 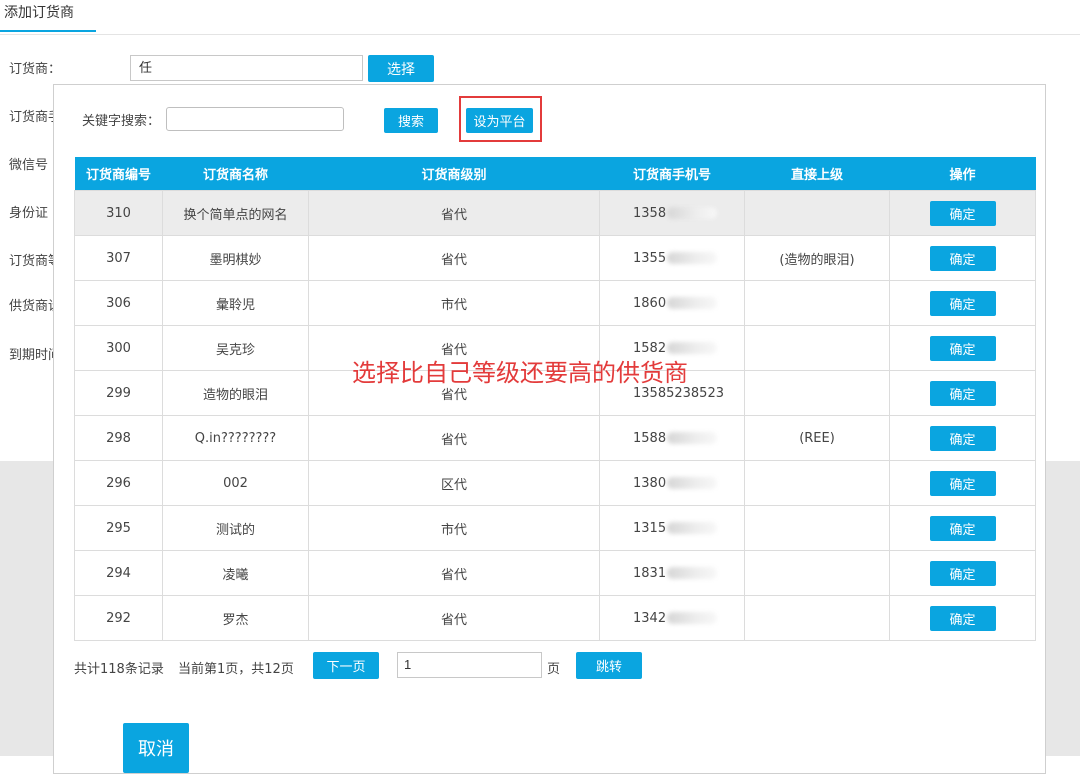 I want to click on table-row: 295 测试的 市代 1315 确定, so click(x=555, y=528).